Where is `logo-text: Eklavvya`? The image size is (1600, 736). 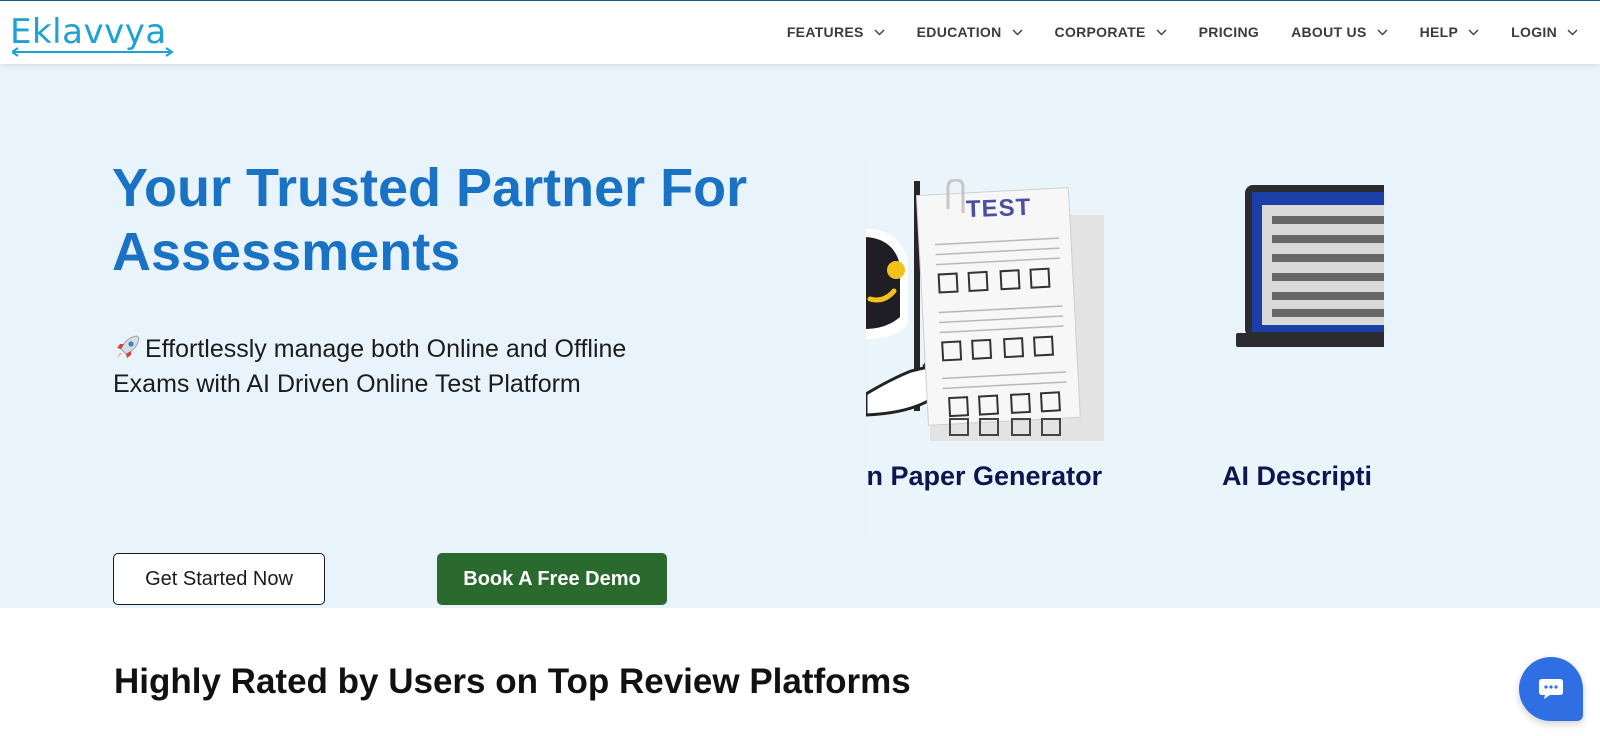
logo-text: Eklavvya is located at coordinates (88, 32).